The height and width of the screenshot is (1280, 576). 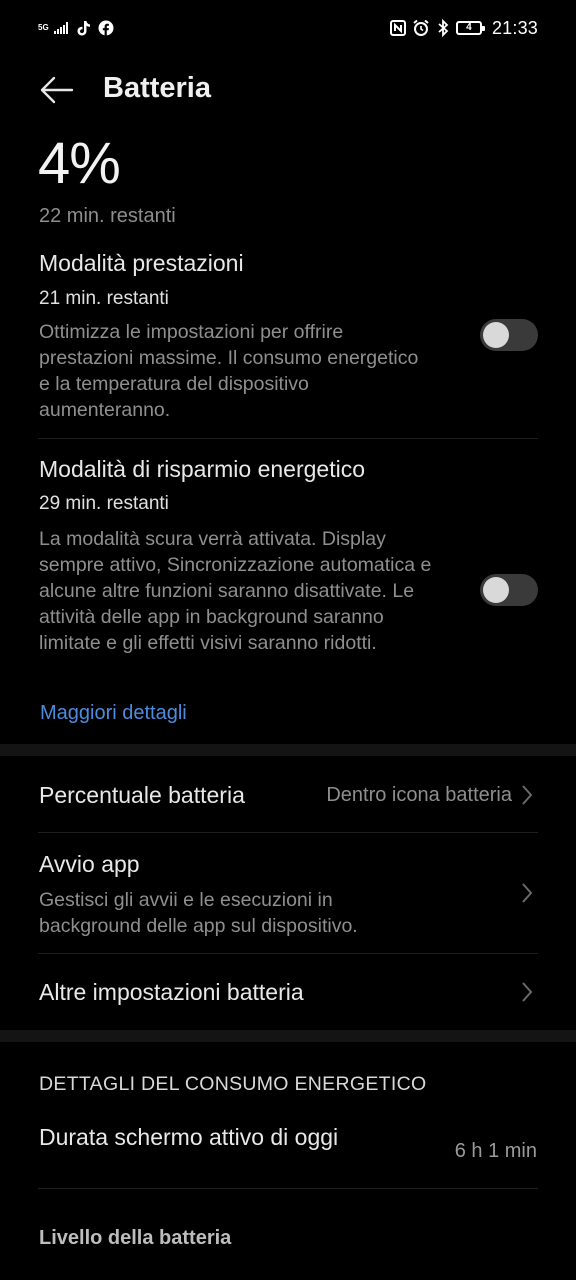 I want to click on alarm-icon, so click(x=421, y=28).